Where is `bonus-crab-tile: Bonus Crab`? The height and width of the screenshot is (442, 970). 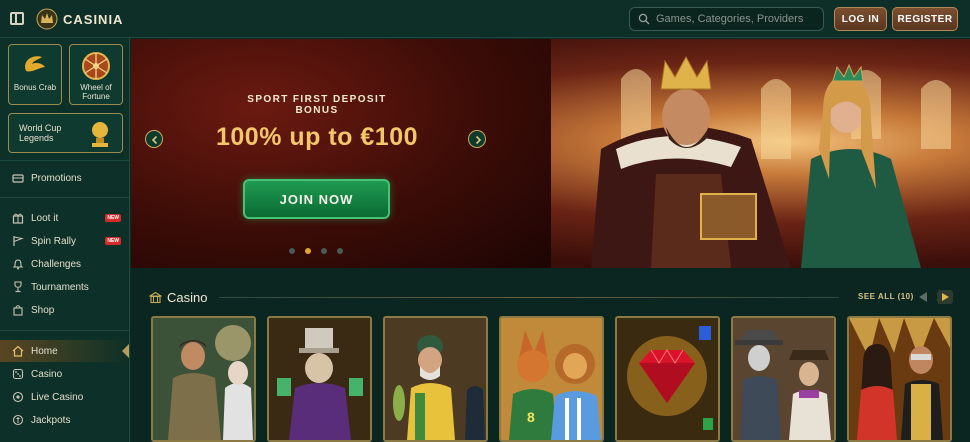 bonus-crab-tile: Bonus Crab is located at coordinates (35, 74).